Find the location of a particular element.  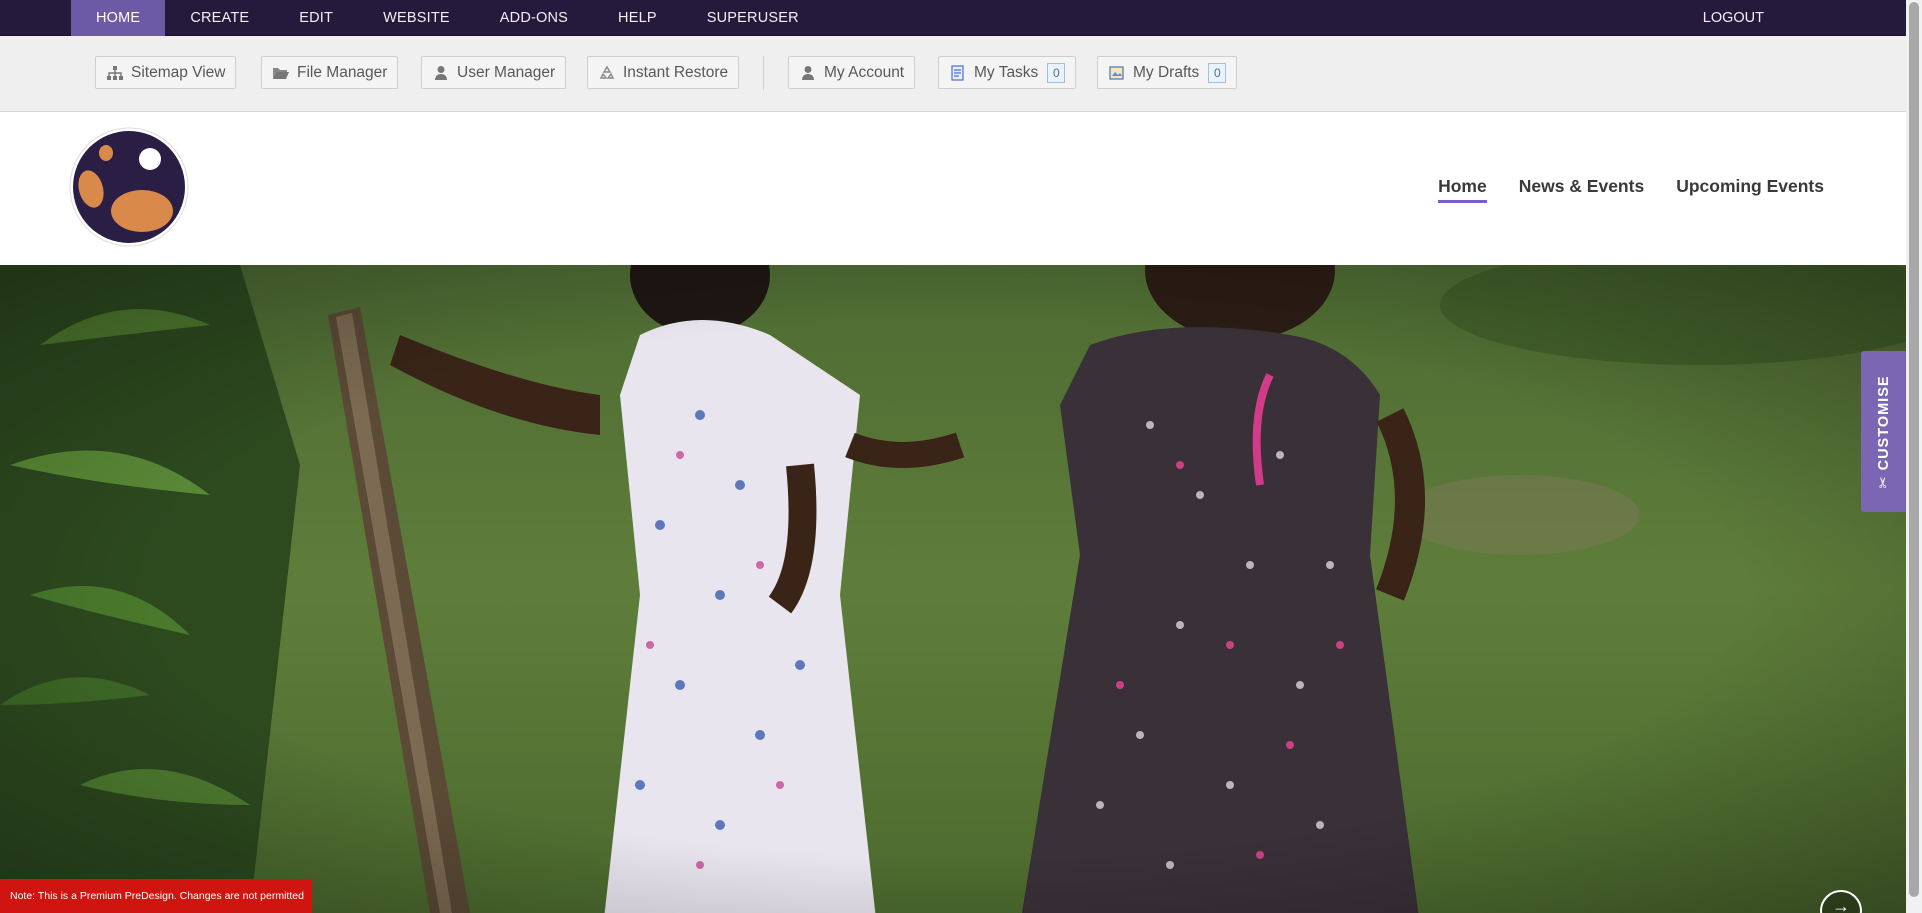

nav-home: Home is located at coordinates (1462, 189).